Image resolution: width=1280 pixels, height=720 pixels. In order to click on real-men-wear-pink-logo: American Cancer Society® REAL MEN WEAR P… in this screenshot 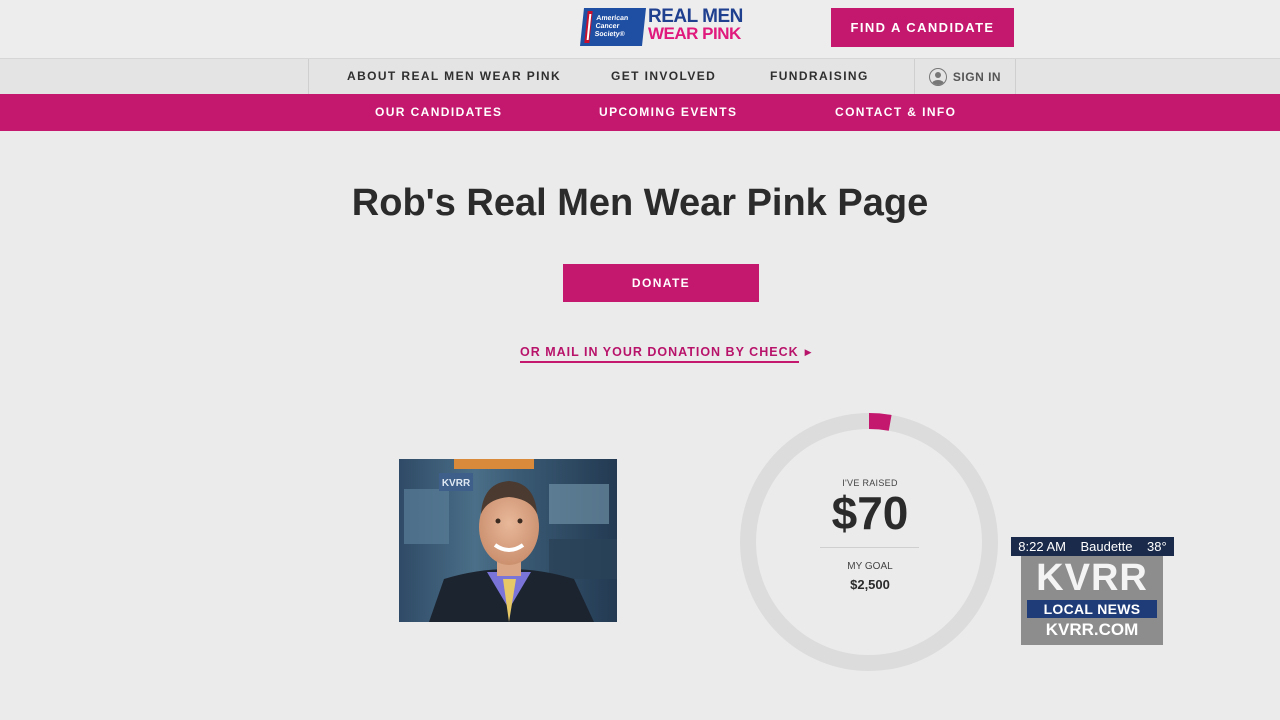, I will do `click(662, 27)`.